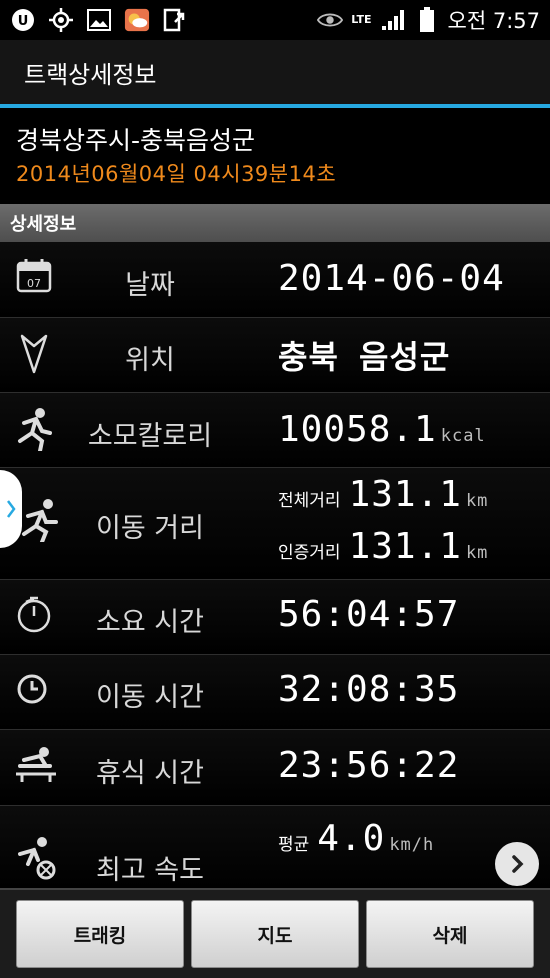 The height and width of the screenshot is (978, 550). I want to click on running-person-icon, so click(36, 430).